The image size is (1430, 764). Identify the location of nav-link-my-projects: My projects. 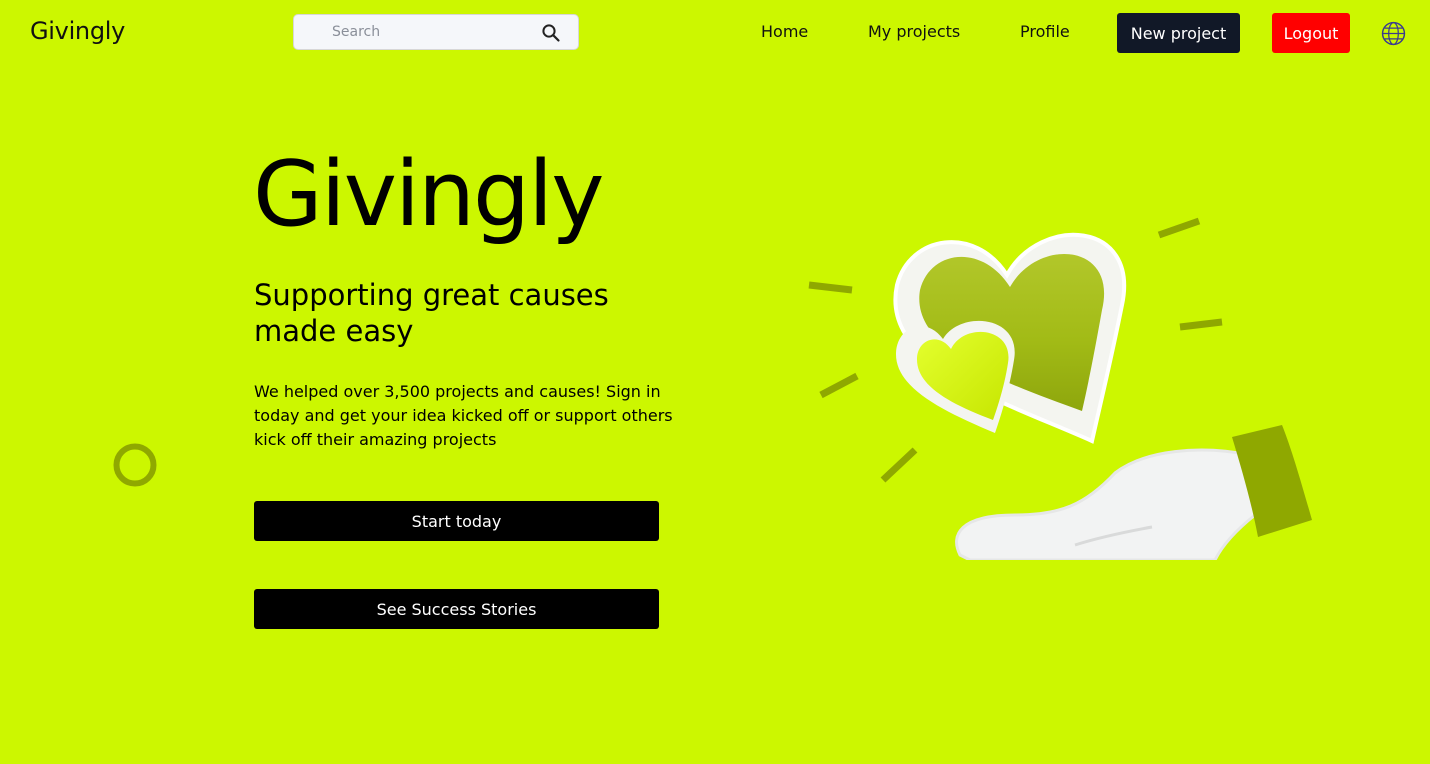
(914, 31).